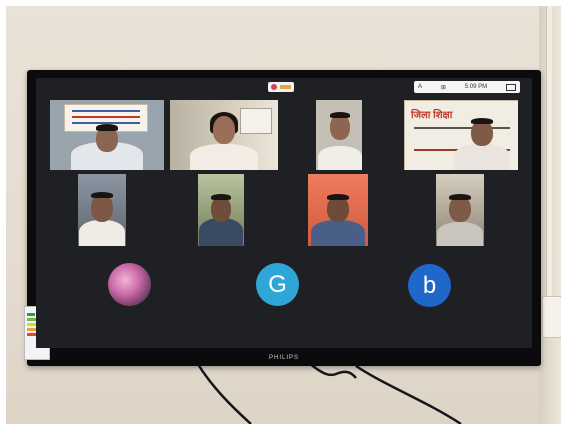 The image size is (567, 430). I want to click on top-bar: A ⊞ 5:09 PM, so click(284, 87).